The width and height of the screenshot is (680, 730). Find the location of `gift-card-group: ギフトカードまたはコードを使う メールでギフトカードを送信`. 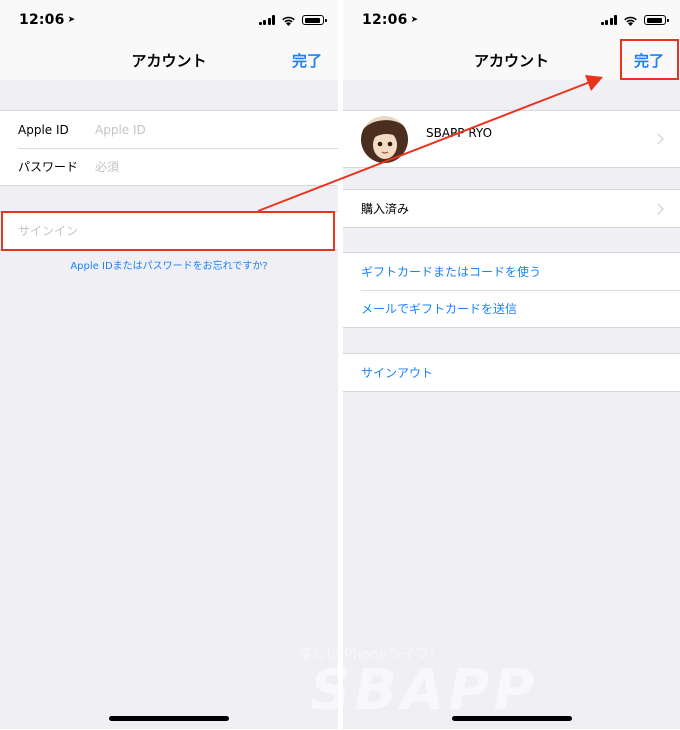

gift-card-group: ギフトカードまたはコードを使う メールでギフトカードを送信 is located at coordinates (511, 290).